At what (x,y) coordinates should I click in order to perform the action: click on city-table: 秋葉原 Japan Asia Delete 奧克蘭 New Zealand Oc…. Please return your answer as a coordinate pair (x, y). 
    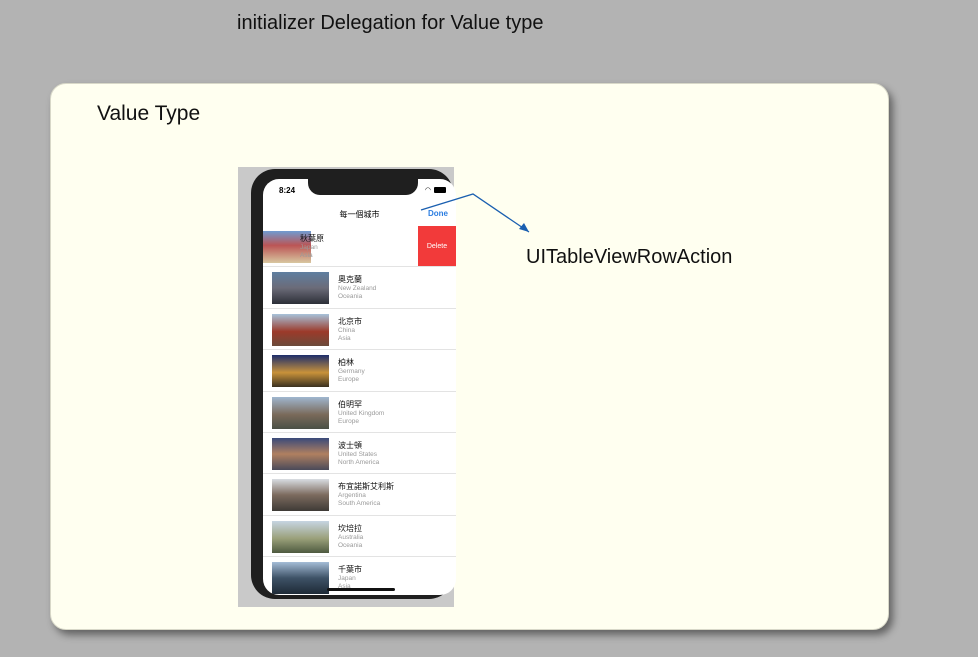
    Looking at the image, I should click on (359, 410).